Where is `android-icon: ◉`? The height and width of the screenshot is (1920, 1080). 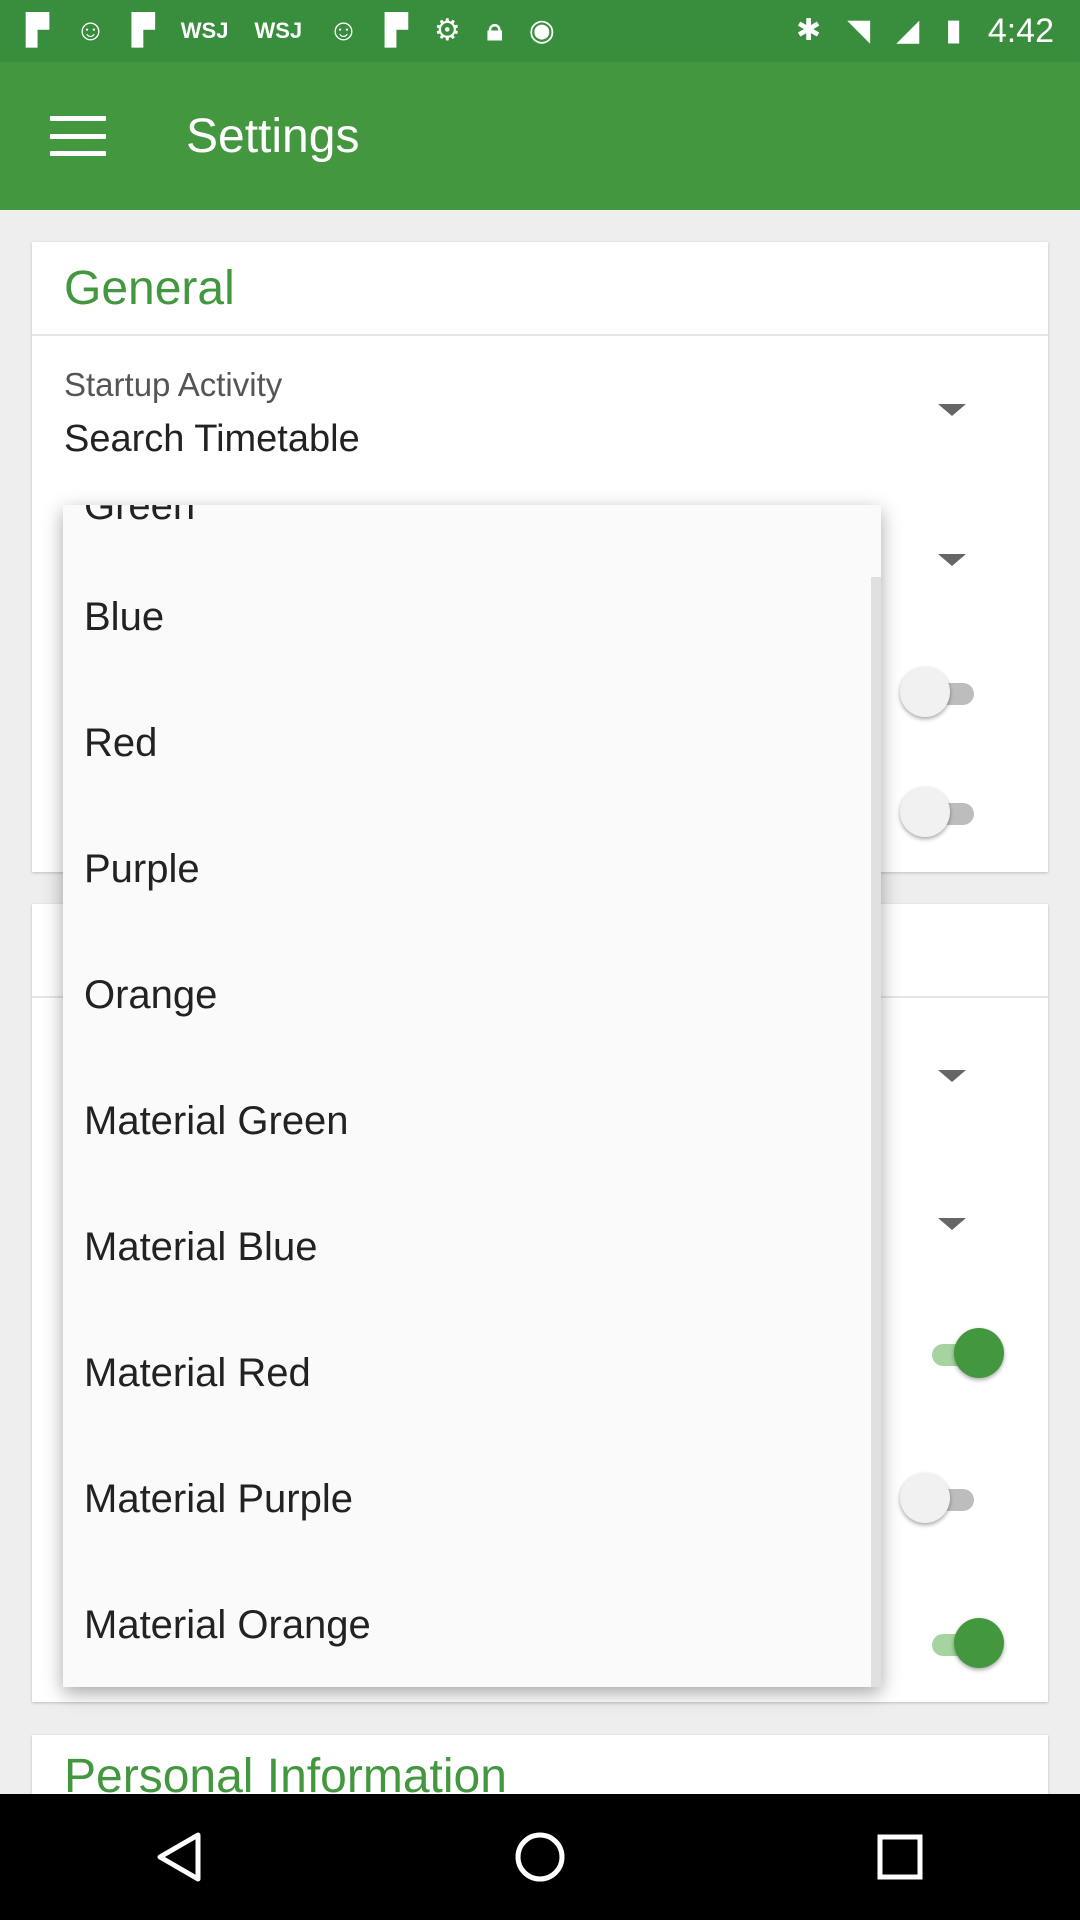
android-icon: ◉ is located at coordinates (541, 30).